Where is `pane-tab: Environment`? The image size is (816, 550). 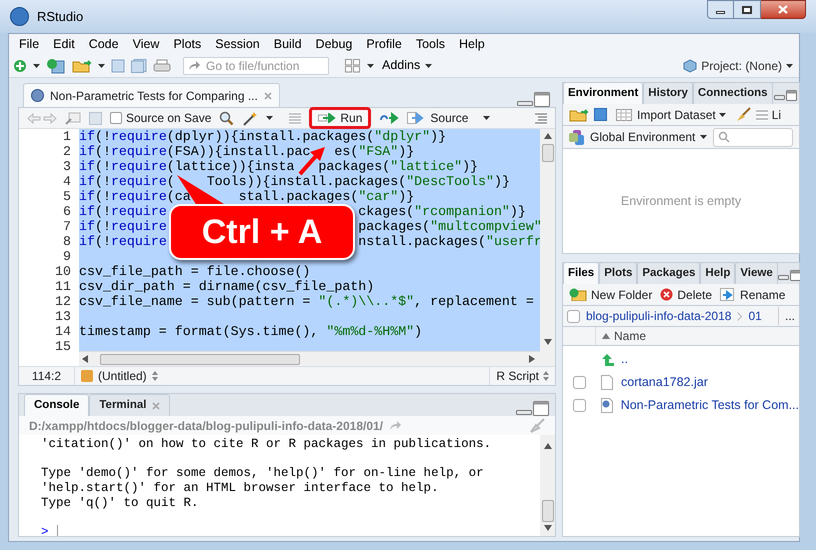 pane-tab: Environment is located at coordinates (603, 93).